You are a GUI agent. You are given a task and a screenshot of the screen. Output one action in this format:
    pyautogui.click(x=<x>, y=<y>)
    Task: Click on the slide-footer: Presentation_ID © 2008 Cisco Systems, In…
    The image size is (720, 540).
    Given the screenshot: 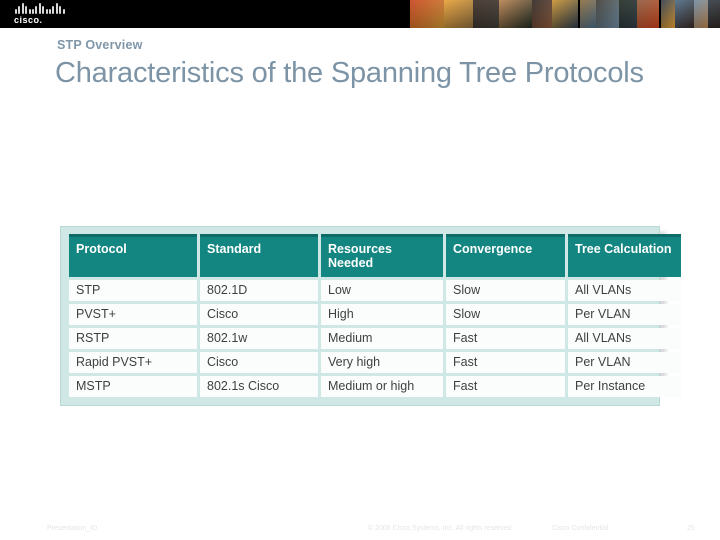 What is the action you would take?
    pyautogui.click(x=360, y=531)
    